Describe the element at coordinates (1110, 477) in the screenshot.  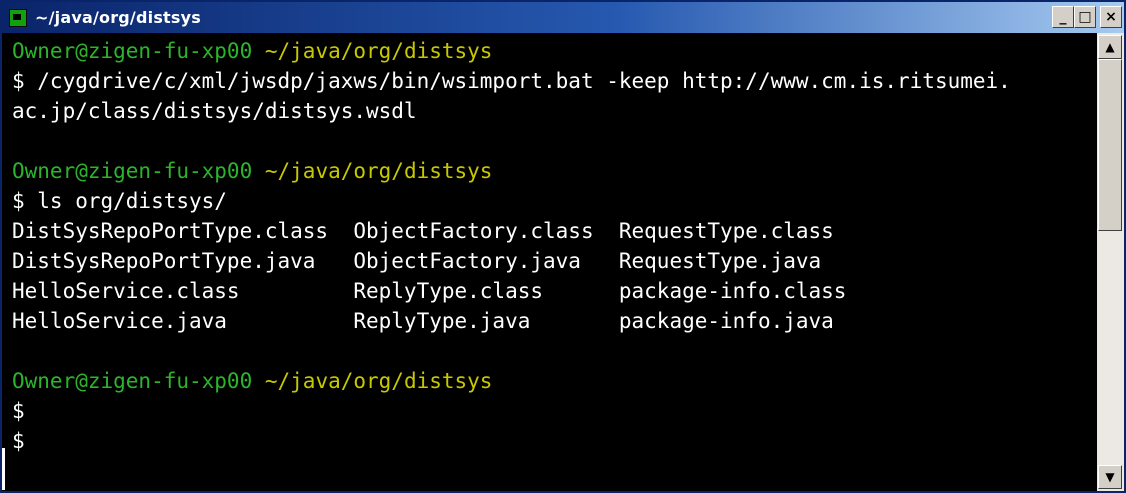
I see `scroll-down-arrow-icon: ▼` at that location.